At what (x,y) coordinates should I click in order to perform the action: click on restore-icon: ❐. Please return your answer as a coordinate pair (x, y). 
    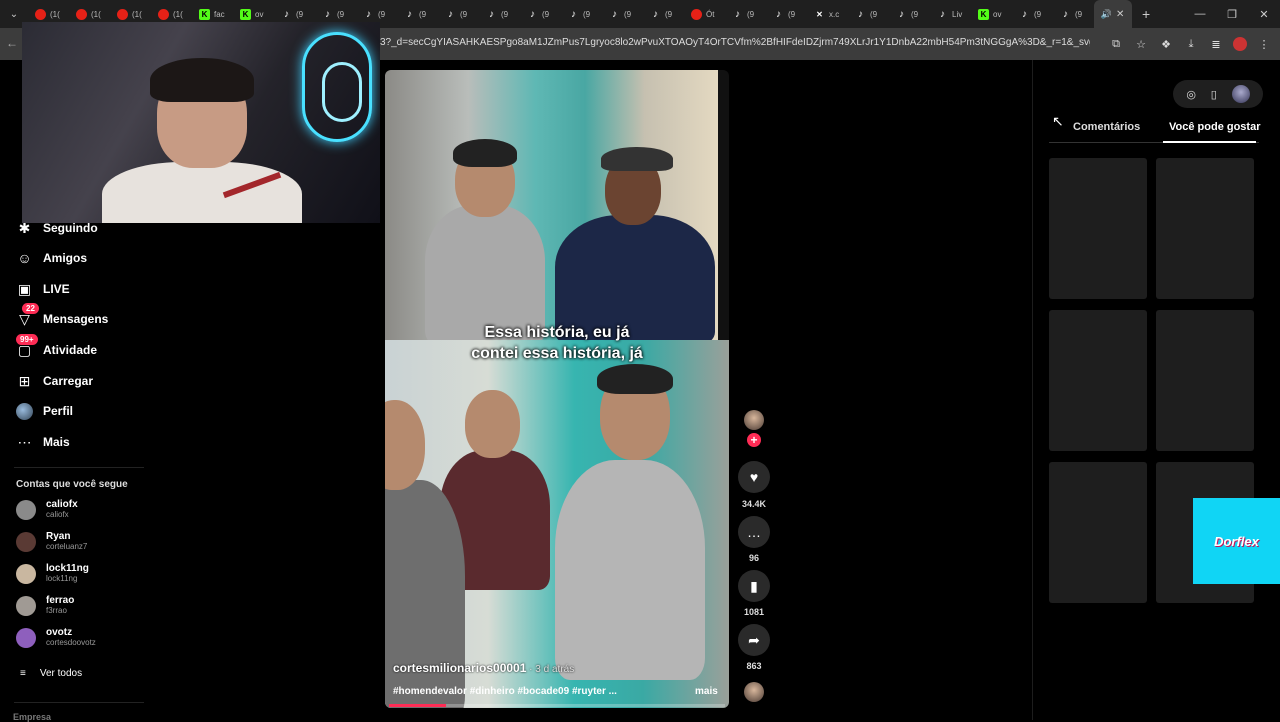
    Looking at the image, I should click on (1232, 14).